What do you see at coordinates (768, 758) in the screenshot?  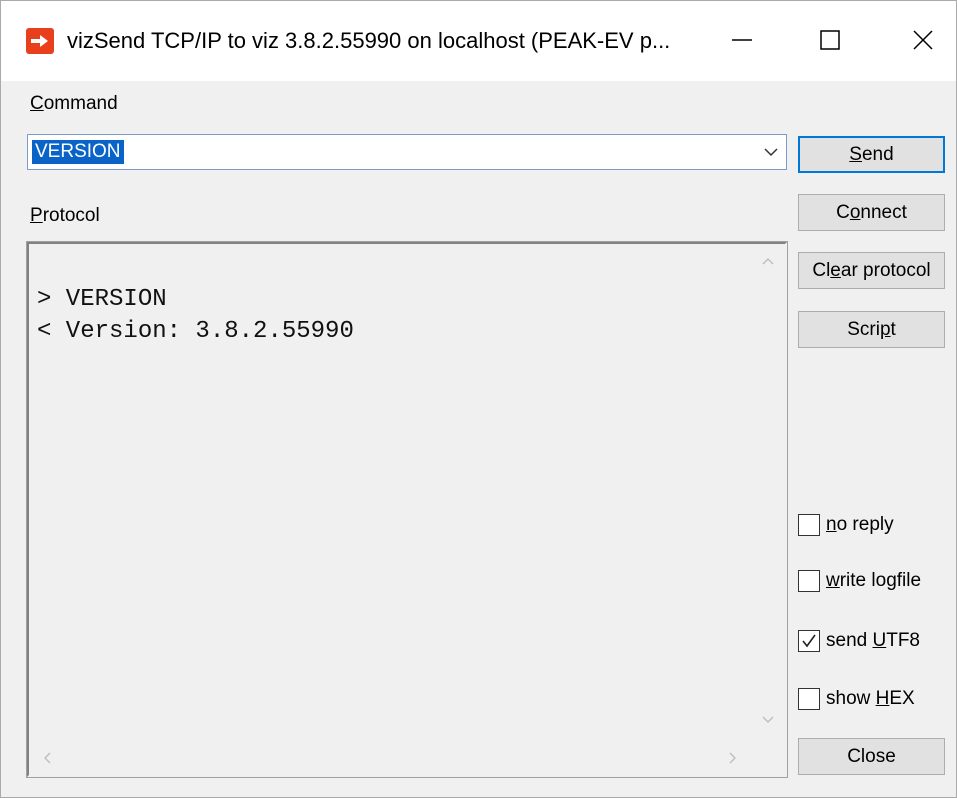 I see `scrollbar-corner` at bounding box center [768, 758].